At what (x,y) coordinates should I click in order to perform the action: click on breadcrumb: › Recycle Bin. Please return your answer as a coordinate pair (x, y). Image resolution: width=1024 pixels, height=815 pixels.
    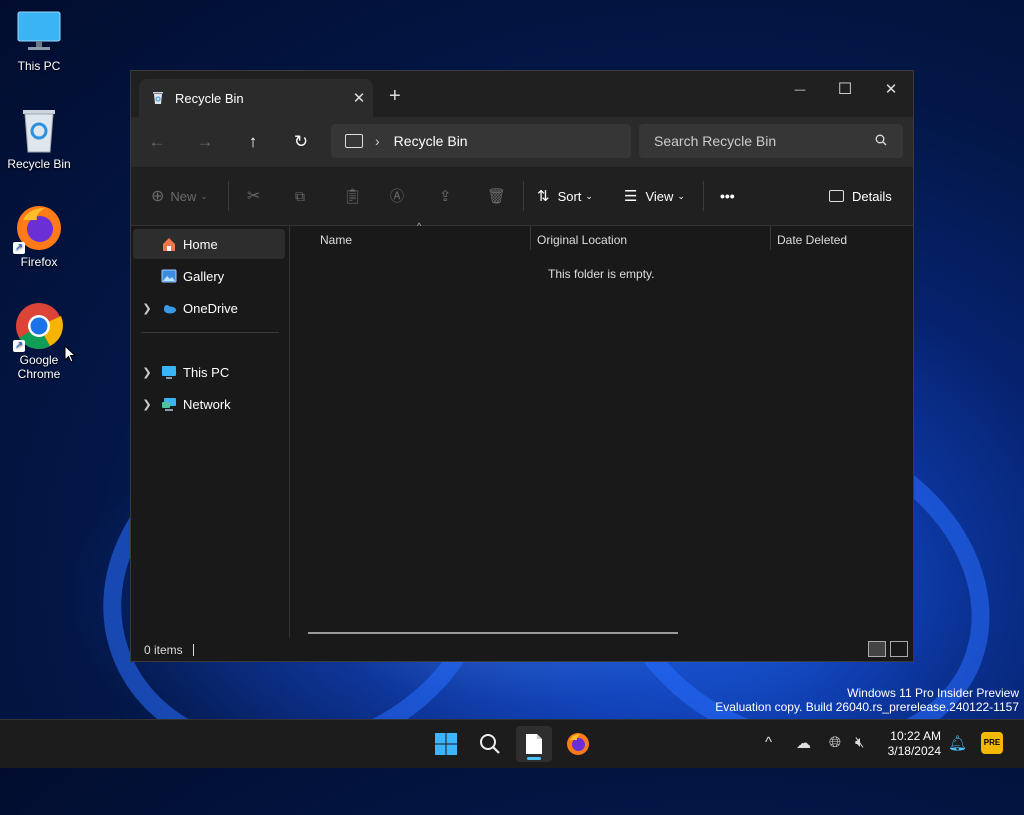
    Looking at the image, I should click on (481, 141).